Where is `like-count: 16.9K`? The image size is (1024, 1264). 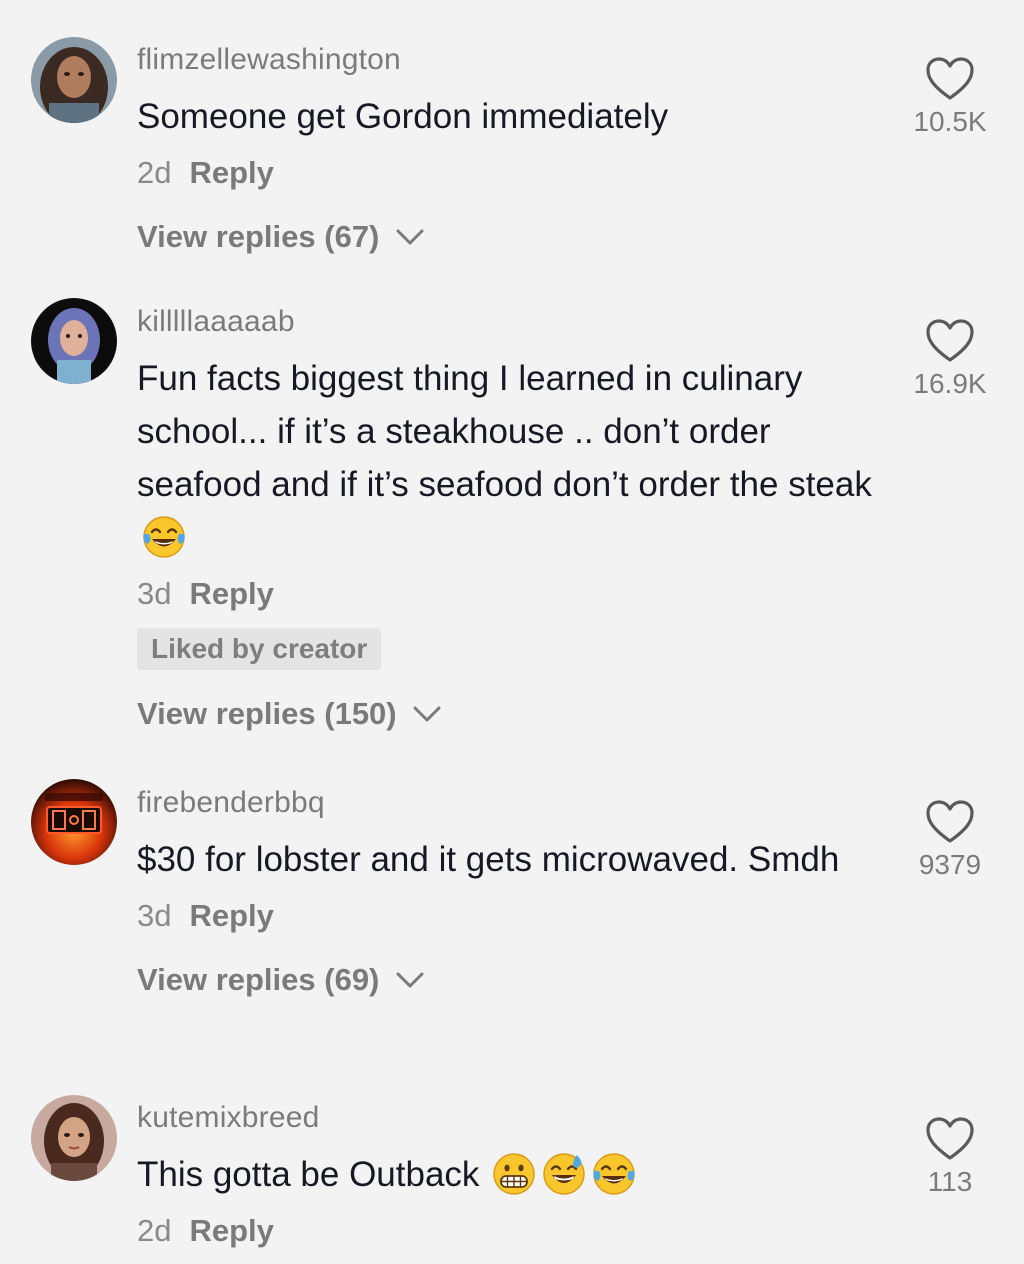 like-count: 16.9K is located at coordinates (950, 383).